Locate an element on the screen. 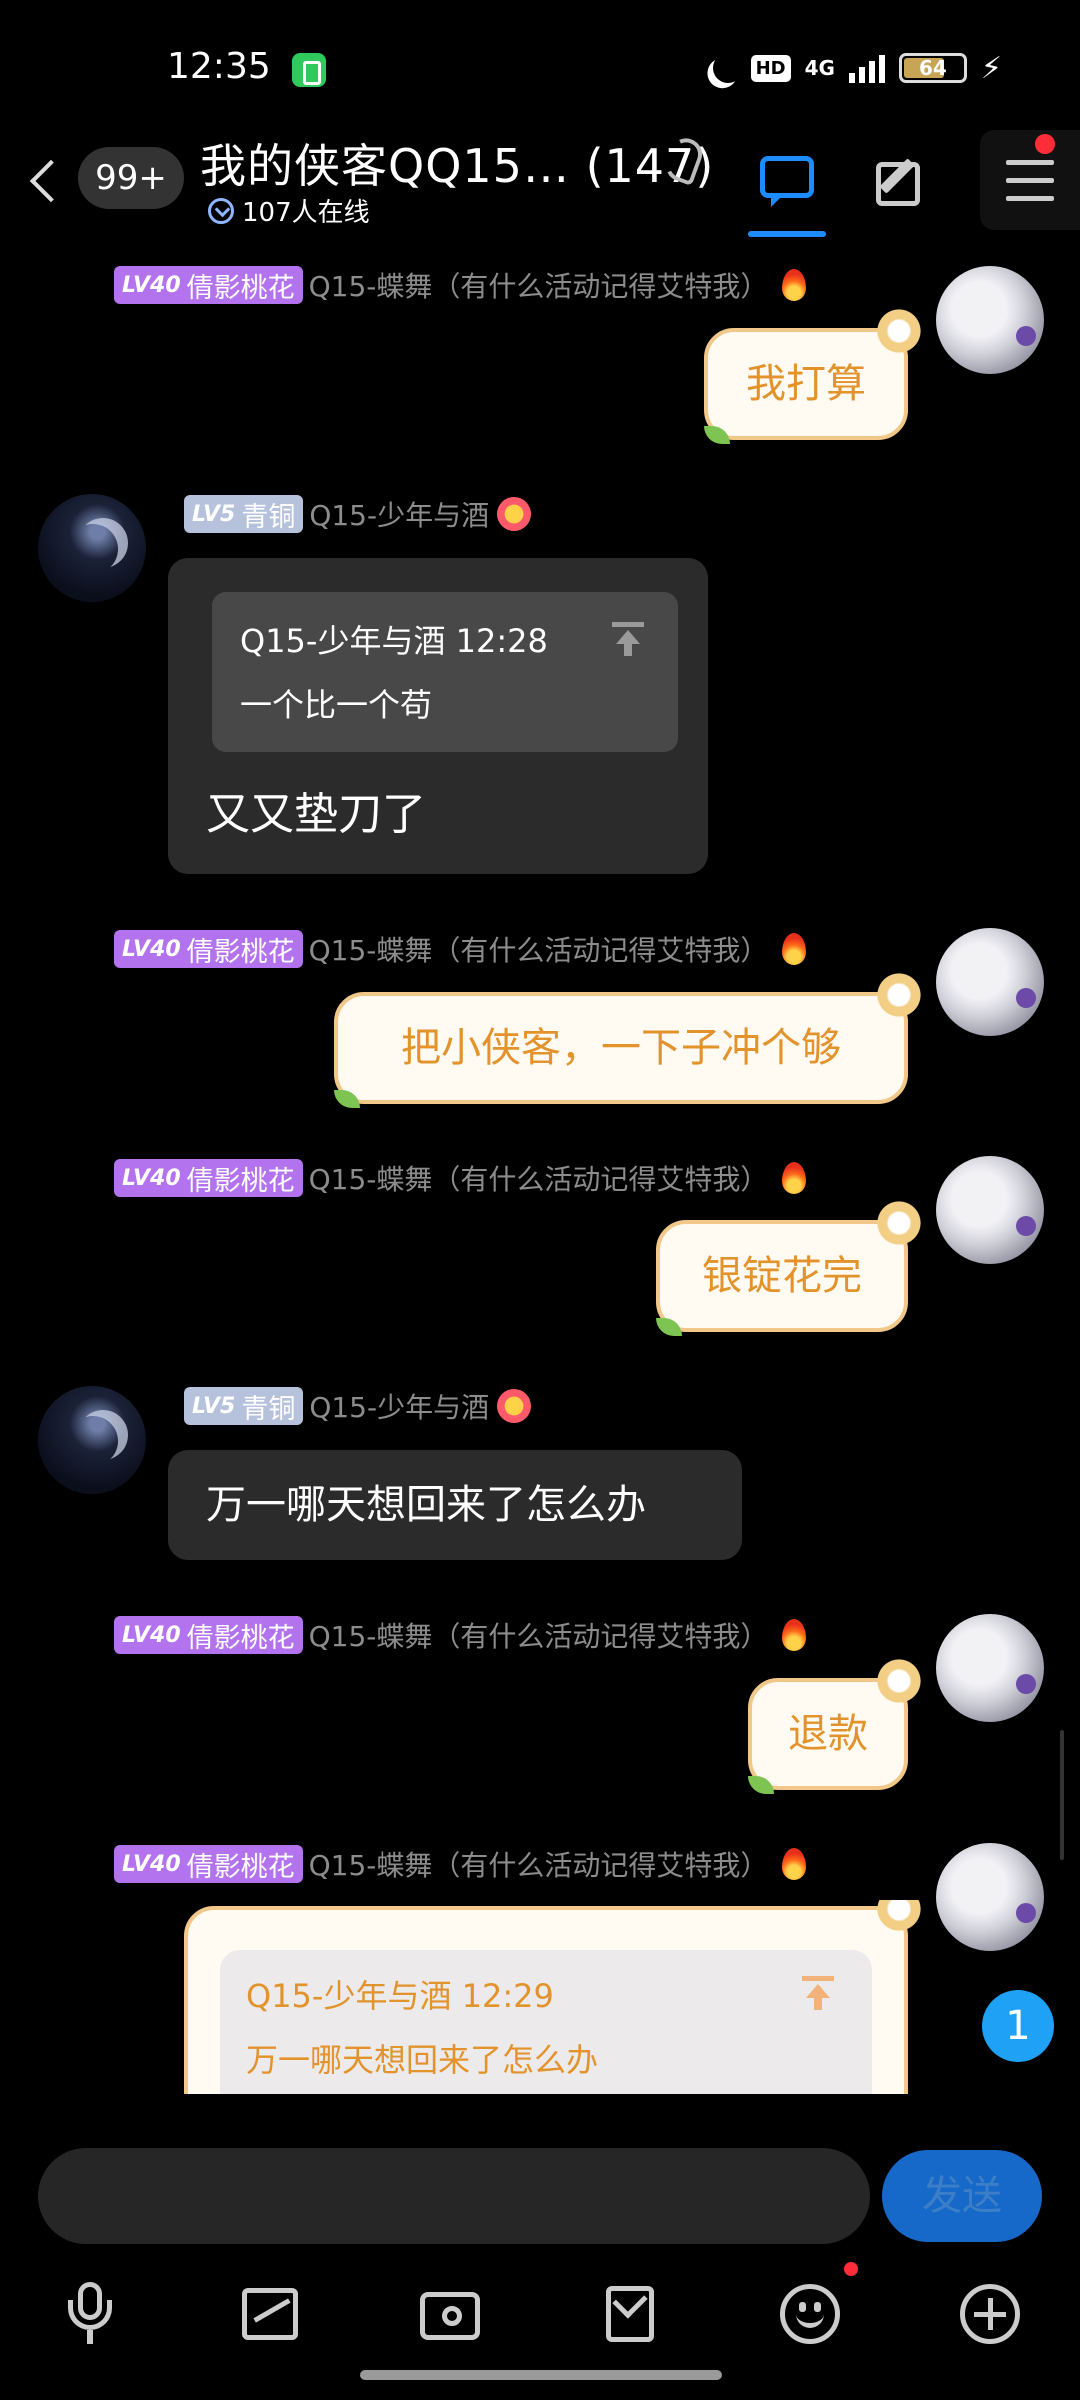 Image resolution: width=1080 pixels, height=2400 pixels. input-toolbar is located at coordinates (540, 2310).